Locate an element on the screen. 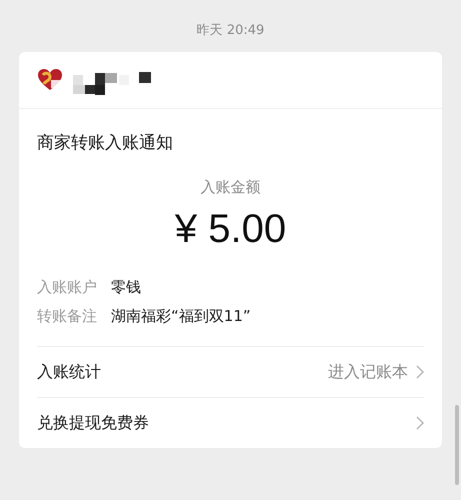 The width and height of the screenshot is (461, 500). amount-label: 入账金额 is located at coordinates (231, 187).